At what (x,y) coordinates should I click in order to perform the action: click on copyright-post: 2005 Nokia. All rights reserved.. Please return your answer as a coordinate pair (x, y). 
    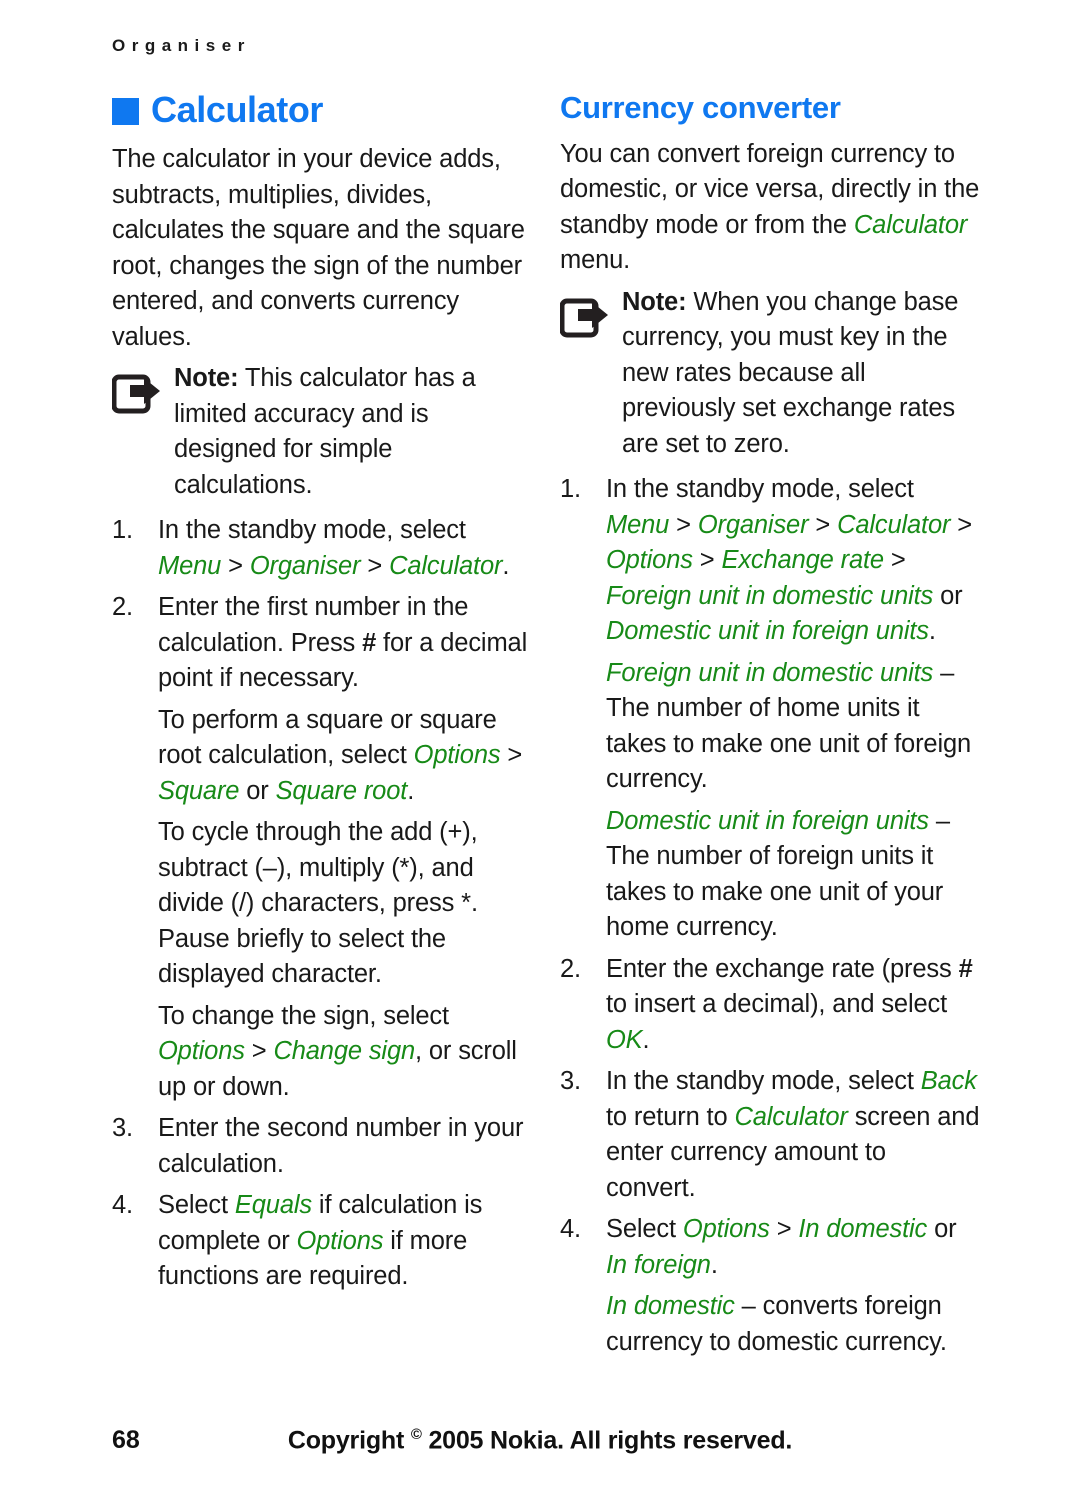
    Looking at the image, I should click on (607, 1440).